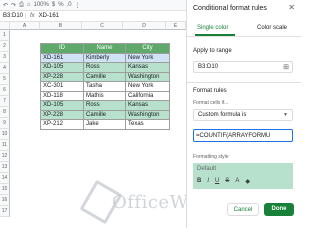 Image resolution: width=320 pixels, height=240 pixels. I want to click on row-header: 5, so click(5, 79).